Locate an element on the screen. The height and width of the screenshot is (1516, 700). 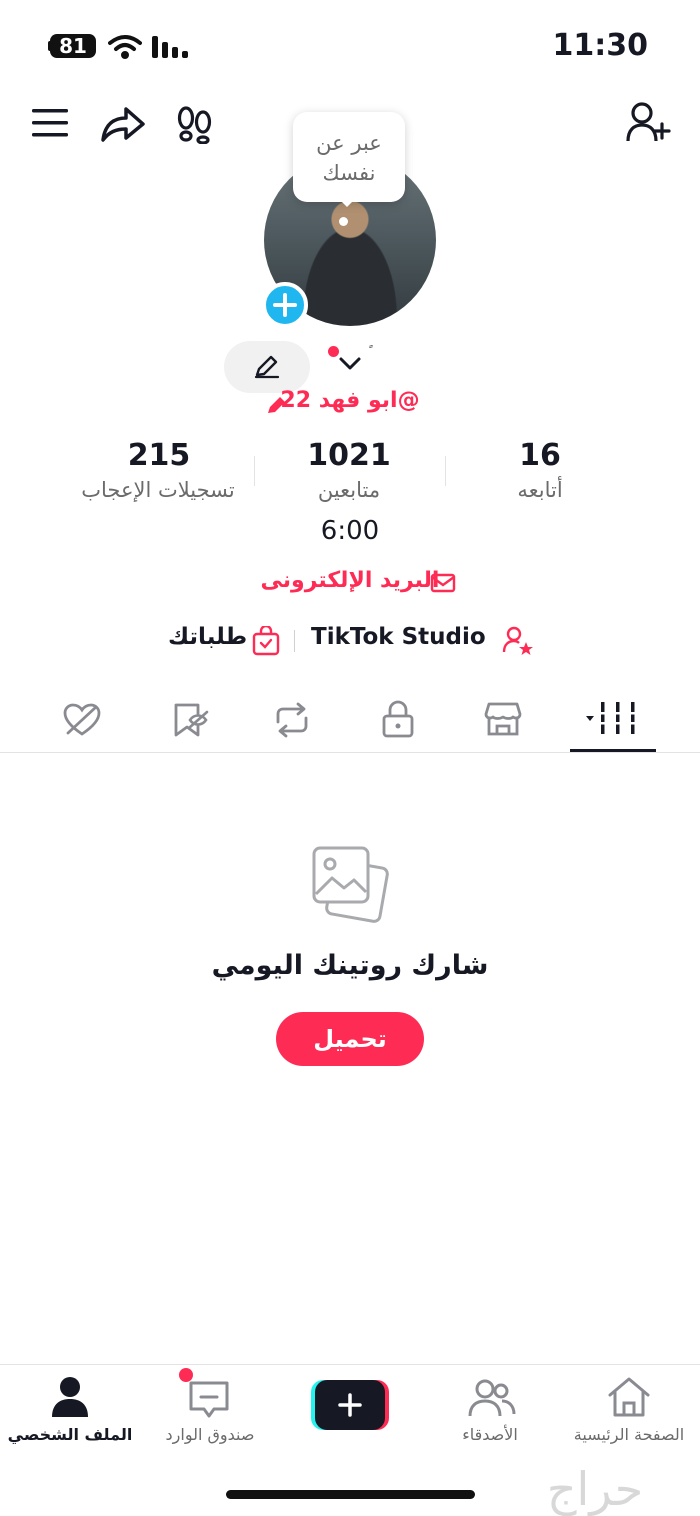
nav-profile-label: الملف الشخصي is located at coordinates (70, 1434).